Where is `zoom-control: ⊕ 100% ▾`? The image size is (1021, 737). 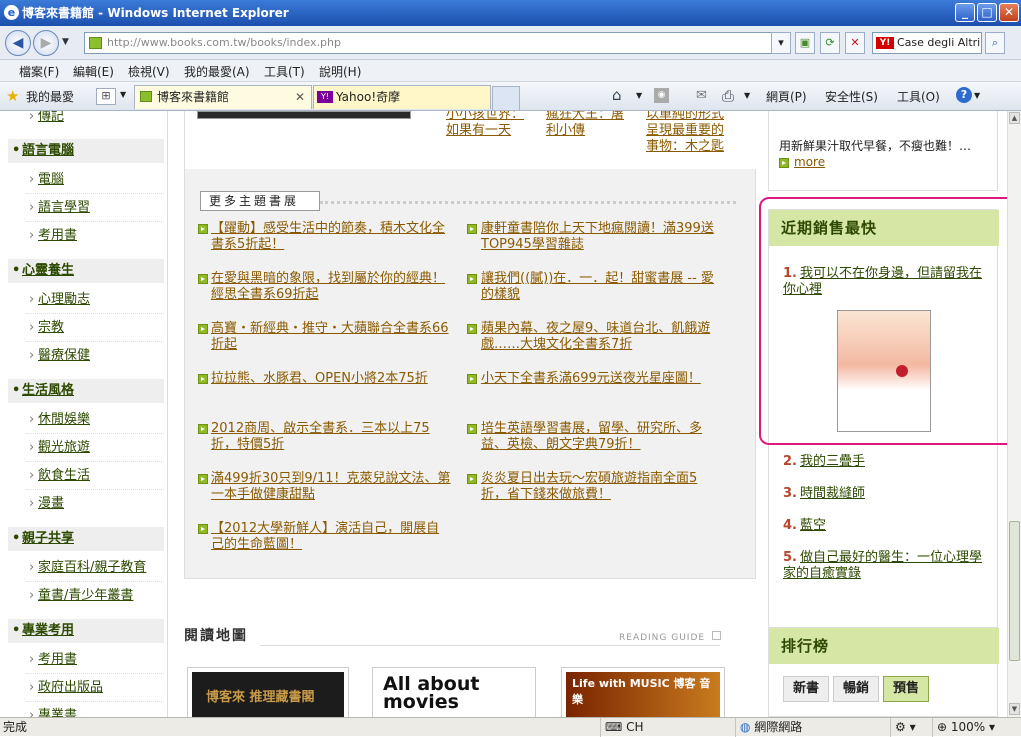
zoom-control: ⊕ 100% ▾ is located at coordinates (963, 727).